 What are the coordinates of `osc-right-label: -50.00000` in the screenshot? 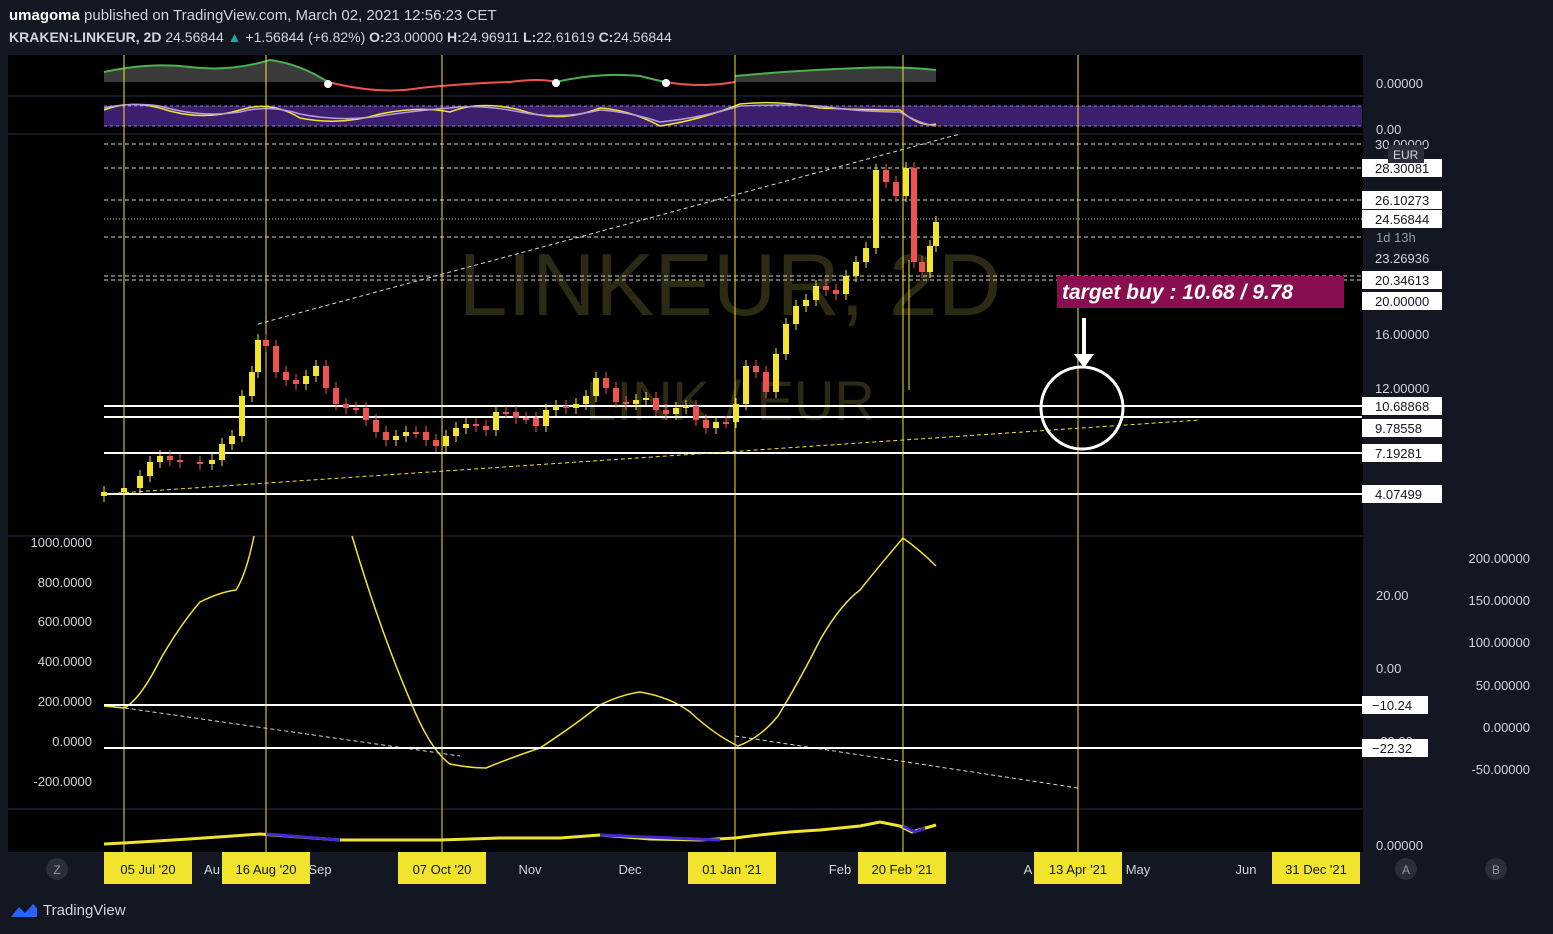 It's located at (1500, 769).